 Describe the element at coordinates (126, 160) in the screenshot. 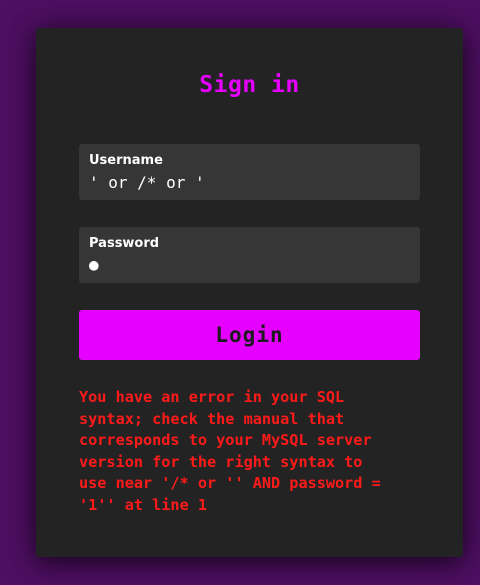

I see `username-label: Username` at that location.